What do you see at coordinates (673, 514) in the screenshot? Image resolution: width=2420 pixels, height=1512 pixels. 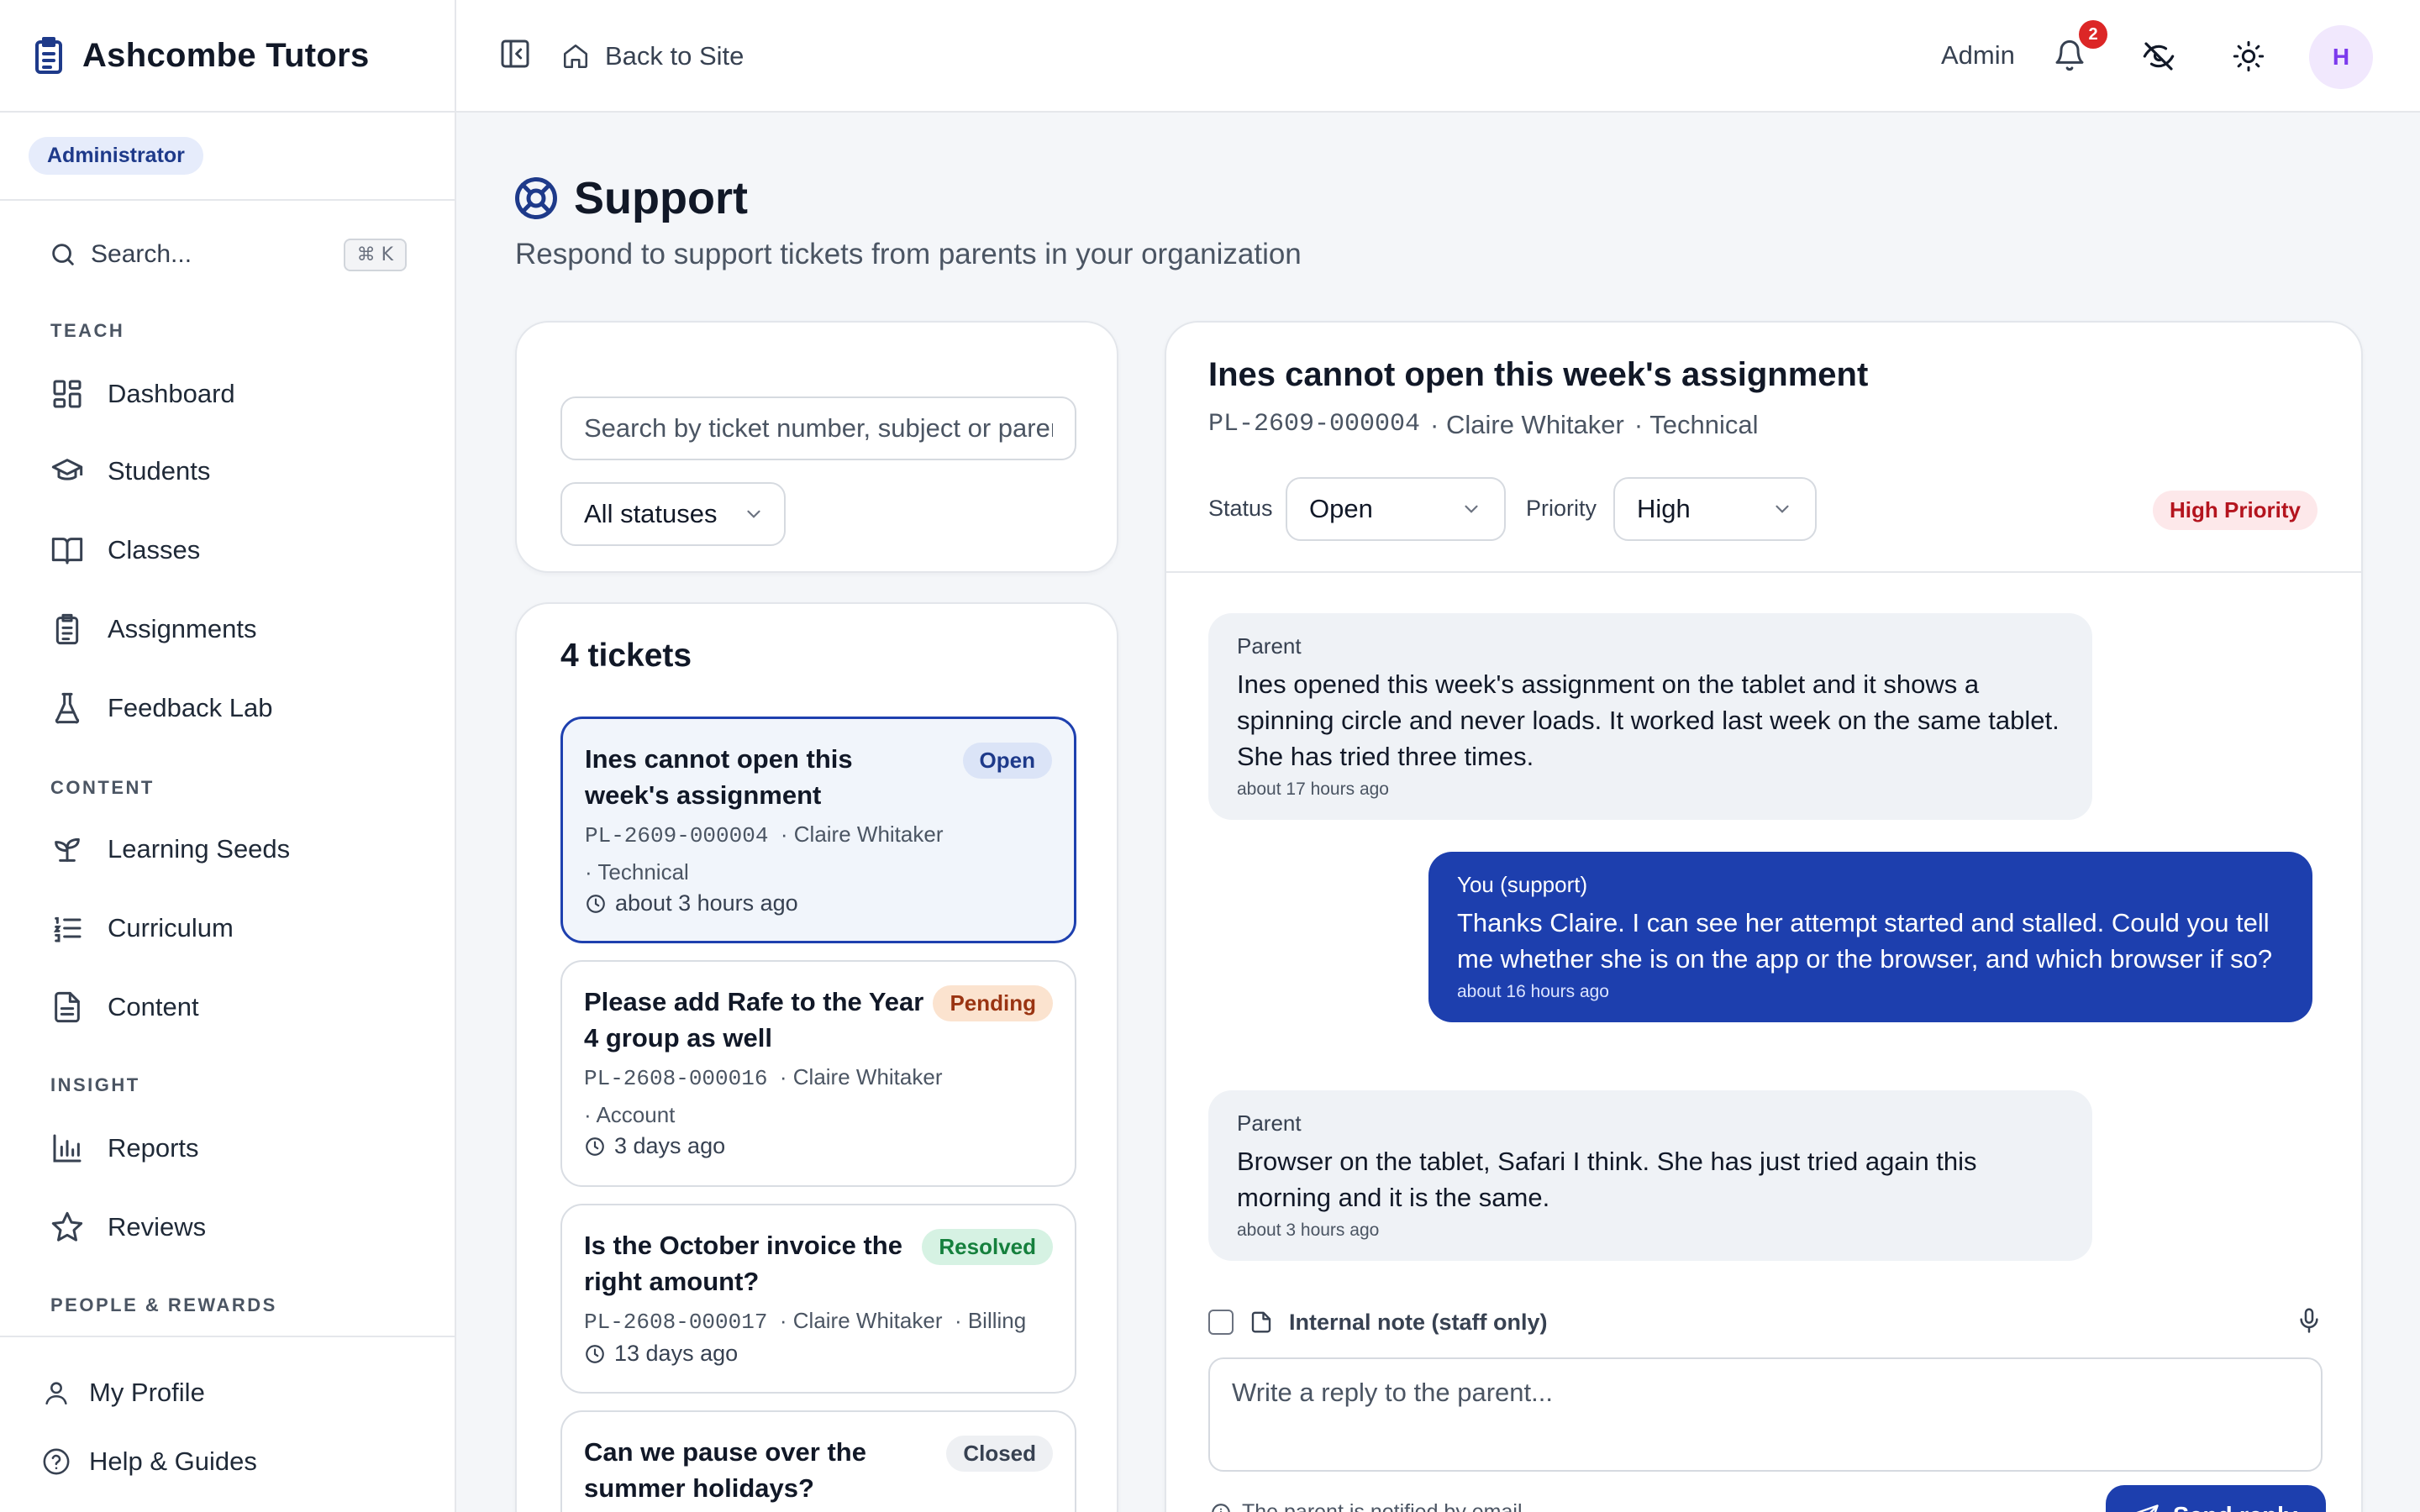 I see `status-filter-select: All statuses` at bounding box center [673, 514].